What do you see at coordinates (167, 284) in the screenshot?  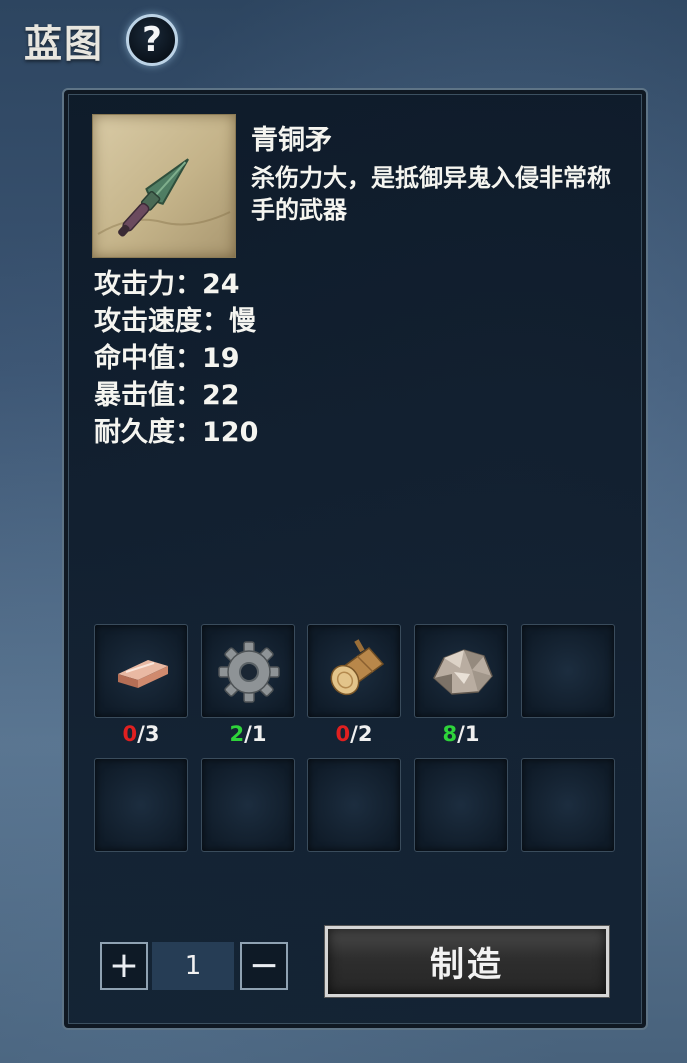 I see `stat-attack: 攻击力：24` at bounding box center [167, 284].